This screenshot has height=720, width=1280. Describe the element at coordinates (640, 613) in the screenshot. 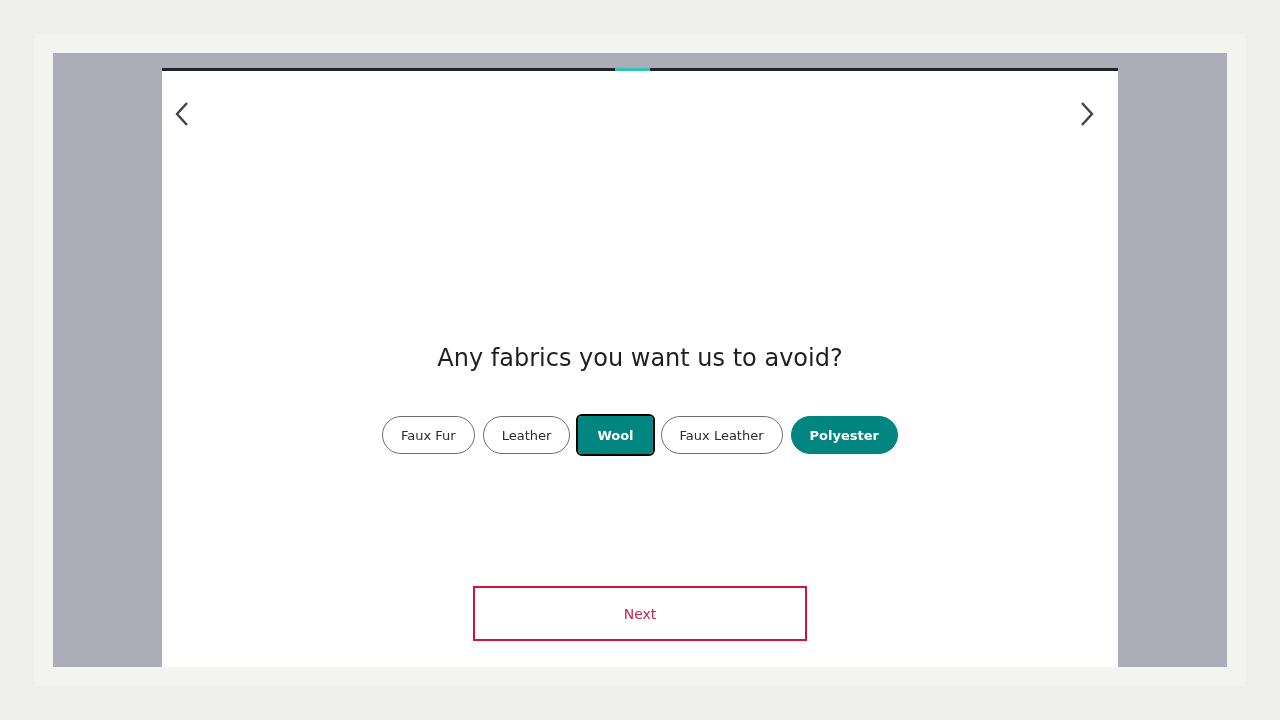

I see `next-button: Next` at that location.